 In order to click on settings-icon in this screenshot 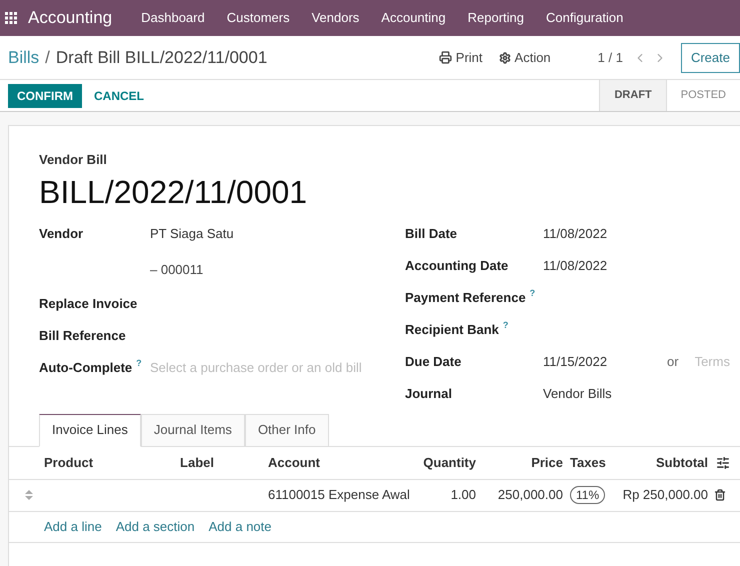, I will do `click(504, 58)`.